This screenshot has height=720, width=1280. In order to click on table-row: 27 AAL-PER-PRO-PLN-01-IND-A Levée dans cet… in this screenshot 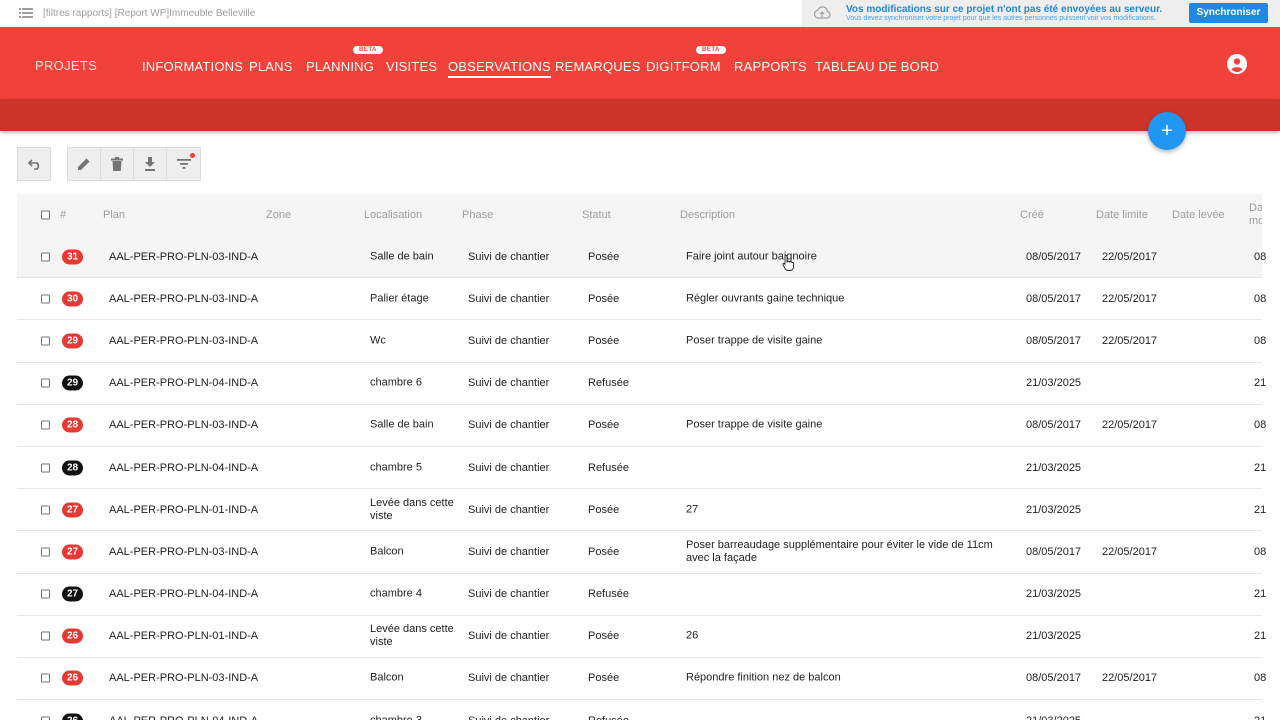, I will do `click(641, 510)`.